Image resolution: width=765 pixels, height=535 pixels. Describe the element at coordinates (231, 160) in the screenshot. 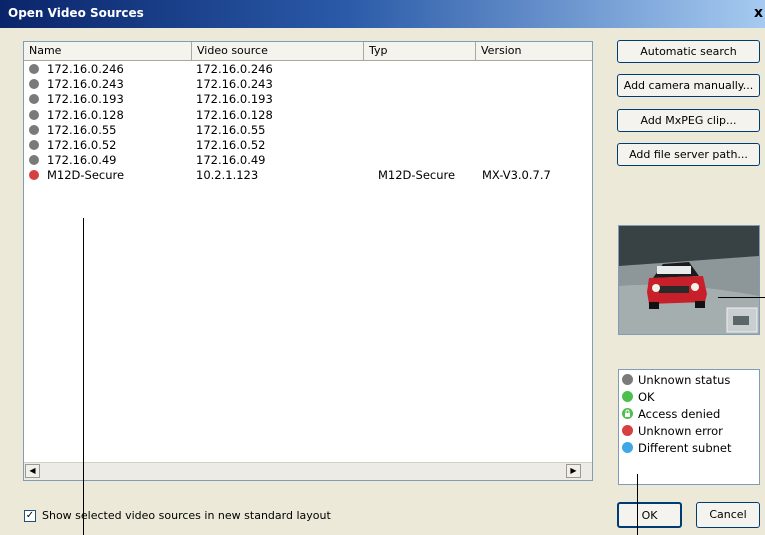

I see `cell-source: 172.16.0.49` at that location.